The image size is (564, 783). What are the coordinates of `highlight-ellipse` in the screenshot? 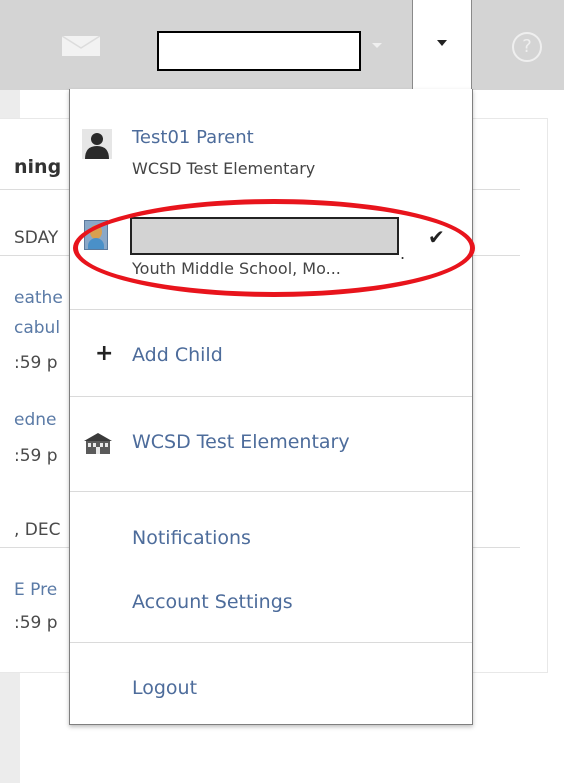 It's located at (274, 248).